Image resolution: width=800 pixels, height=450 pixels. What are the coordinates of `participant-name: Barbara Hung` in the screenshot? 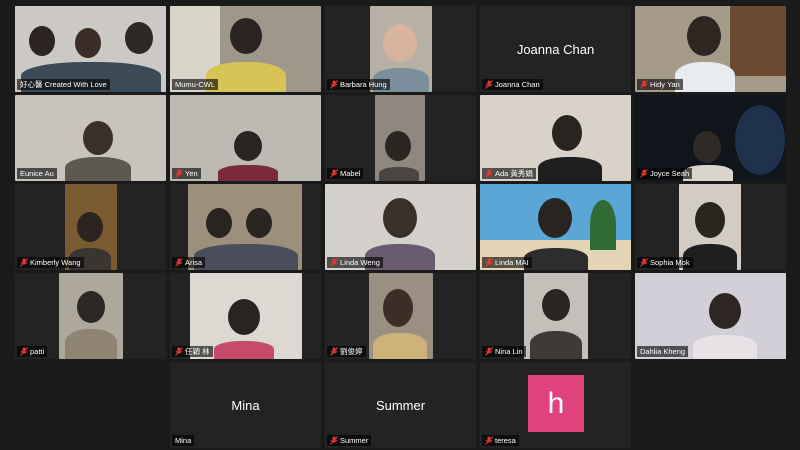 It's located at (363, 84).